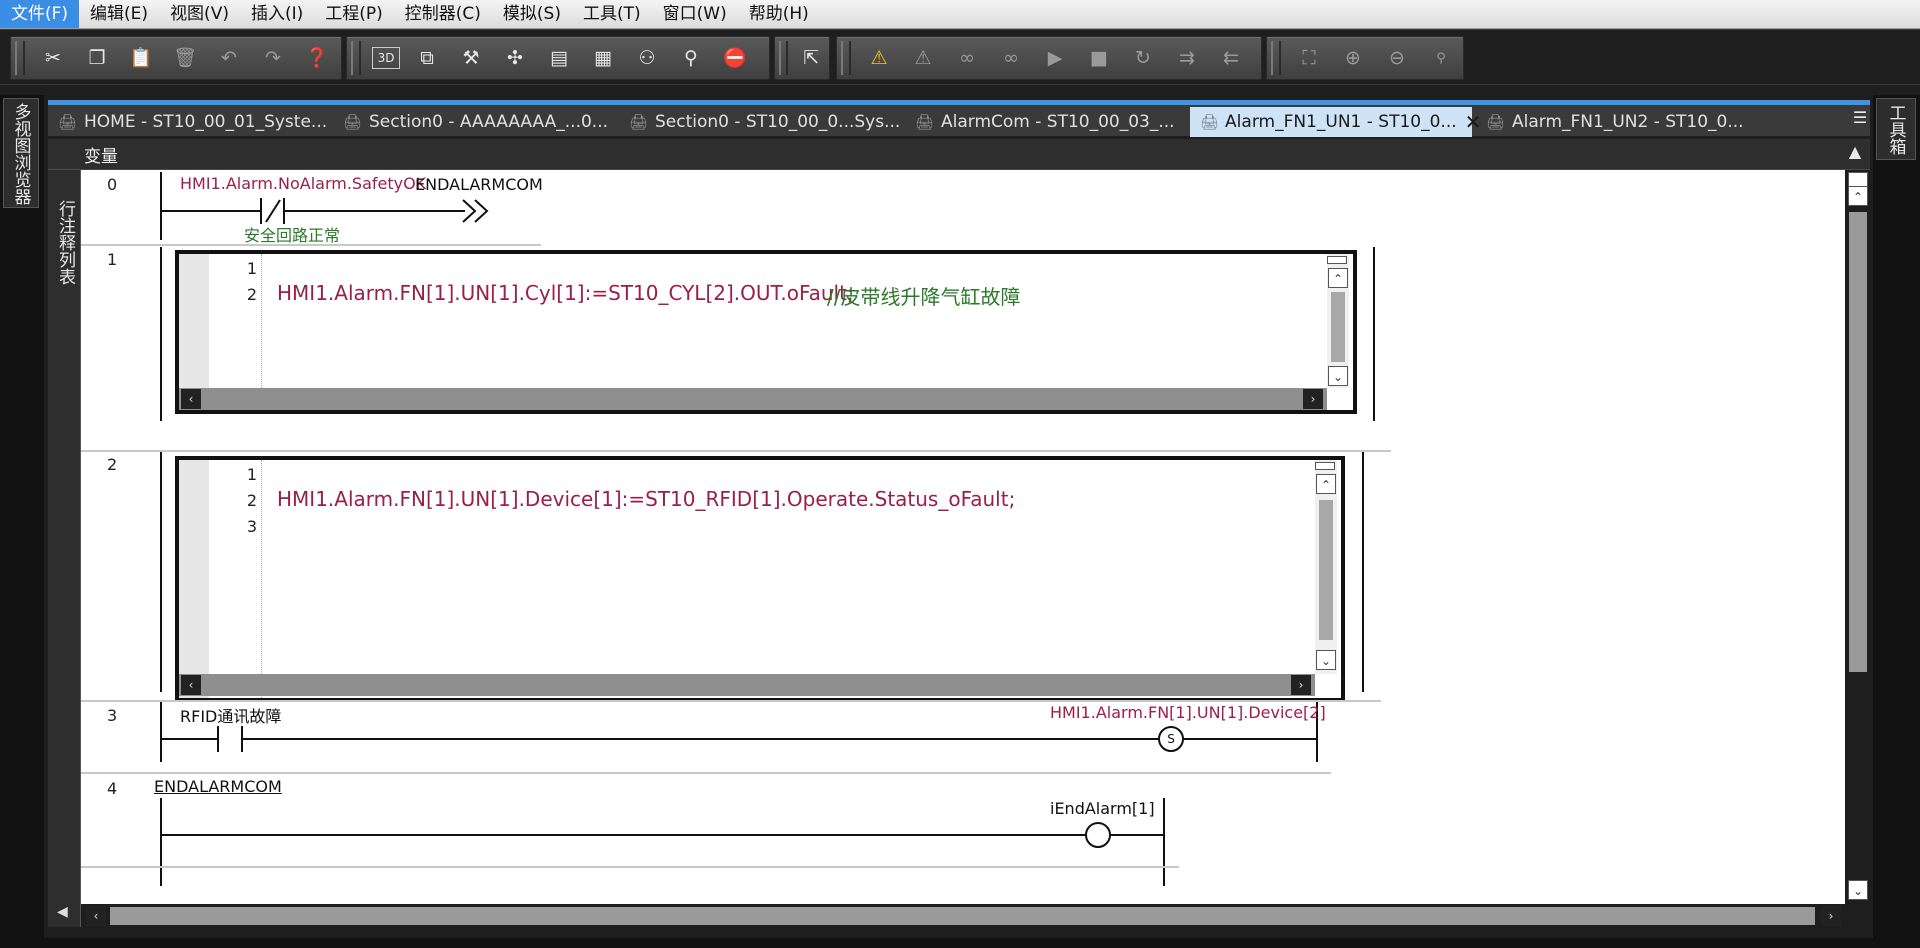  I want to click on tab-alarm-fn1-un1: 🖨 Alarm_FN1_UN1 - ST10_0... ✕, so click(1335, 122).